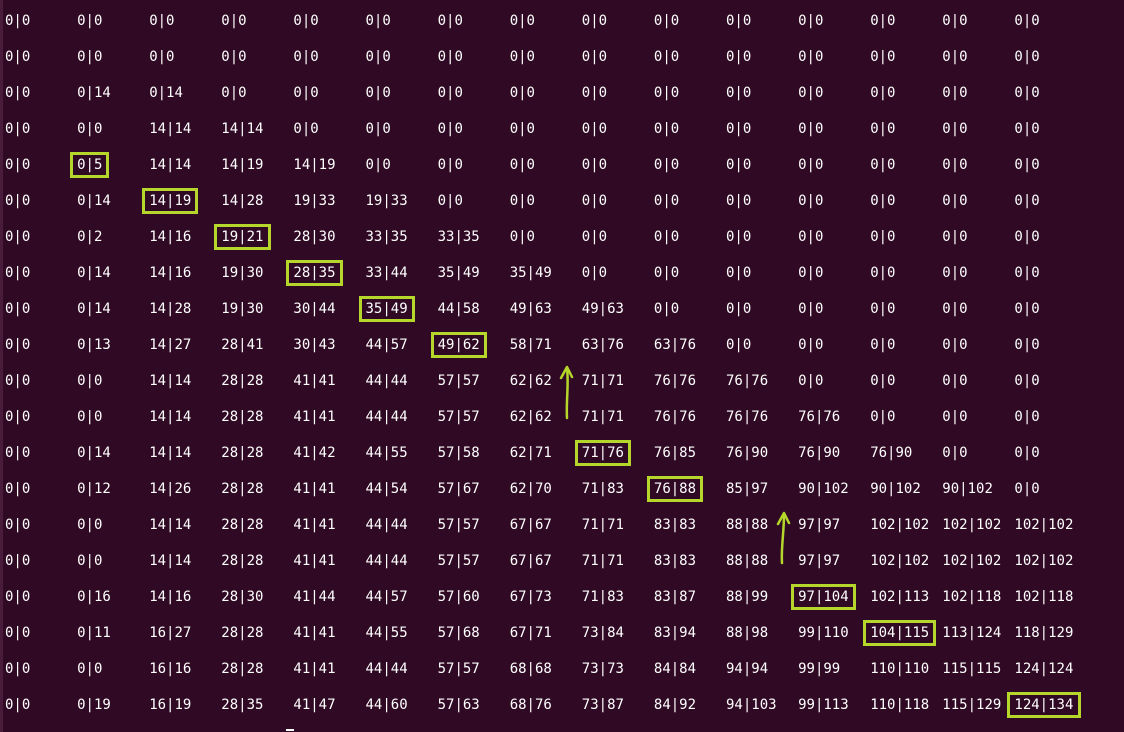  What do you see at coordinates (747, 489) in the screenshot?
I see `table-cell: 85|97` at bounding box center [747, 489].